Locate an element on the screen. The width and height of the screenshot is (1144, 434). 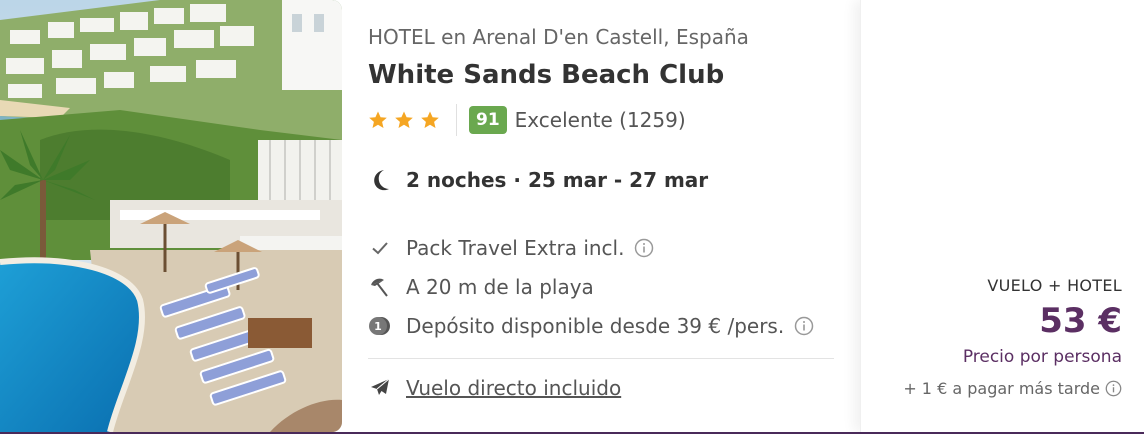
deposit-coin-icon: 1 is located at coordinates (380, 326).